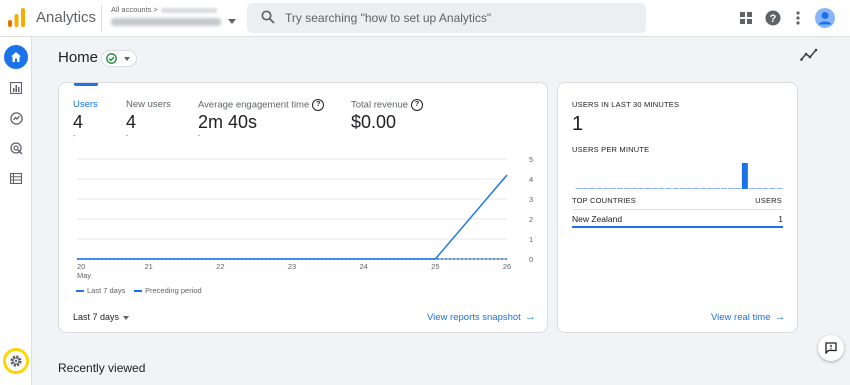  I want to click on nav-advertising, so click(16, 148).